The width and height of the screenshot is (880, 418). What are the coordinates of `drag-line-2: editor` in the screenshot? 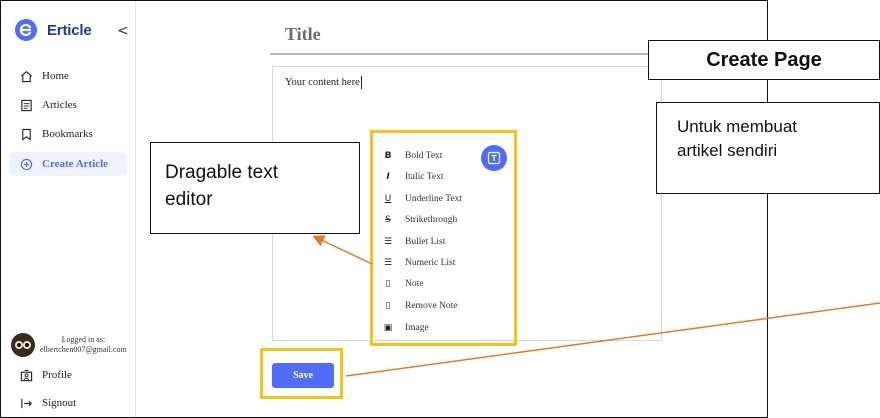 It's located at (189, 199).